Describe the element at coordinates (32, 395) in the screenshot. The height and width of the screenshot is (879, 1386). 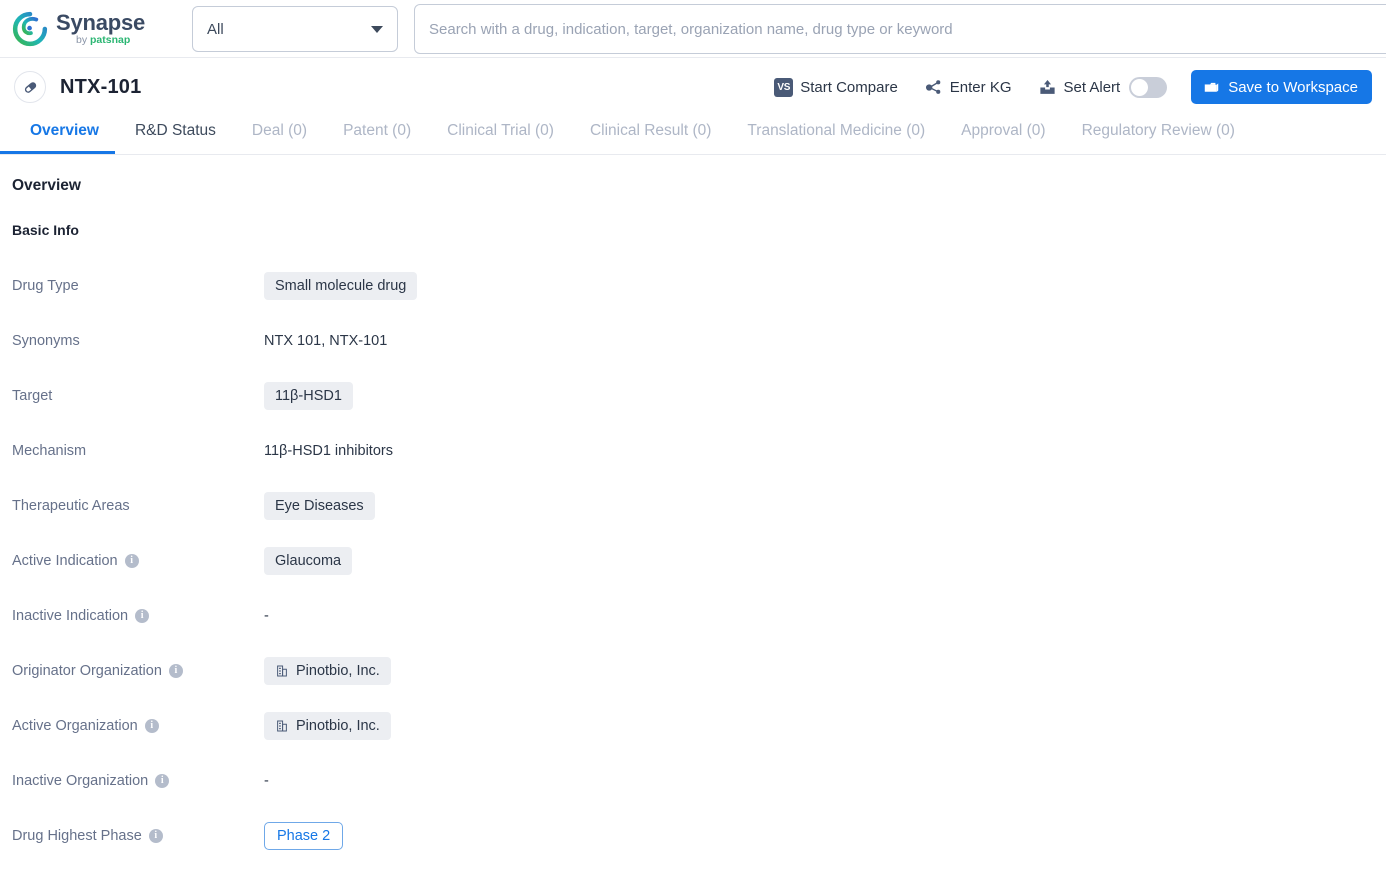
I see `row-label: Target` at that location.